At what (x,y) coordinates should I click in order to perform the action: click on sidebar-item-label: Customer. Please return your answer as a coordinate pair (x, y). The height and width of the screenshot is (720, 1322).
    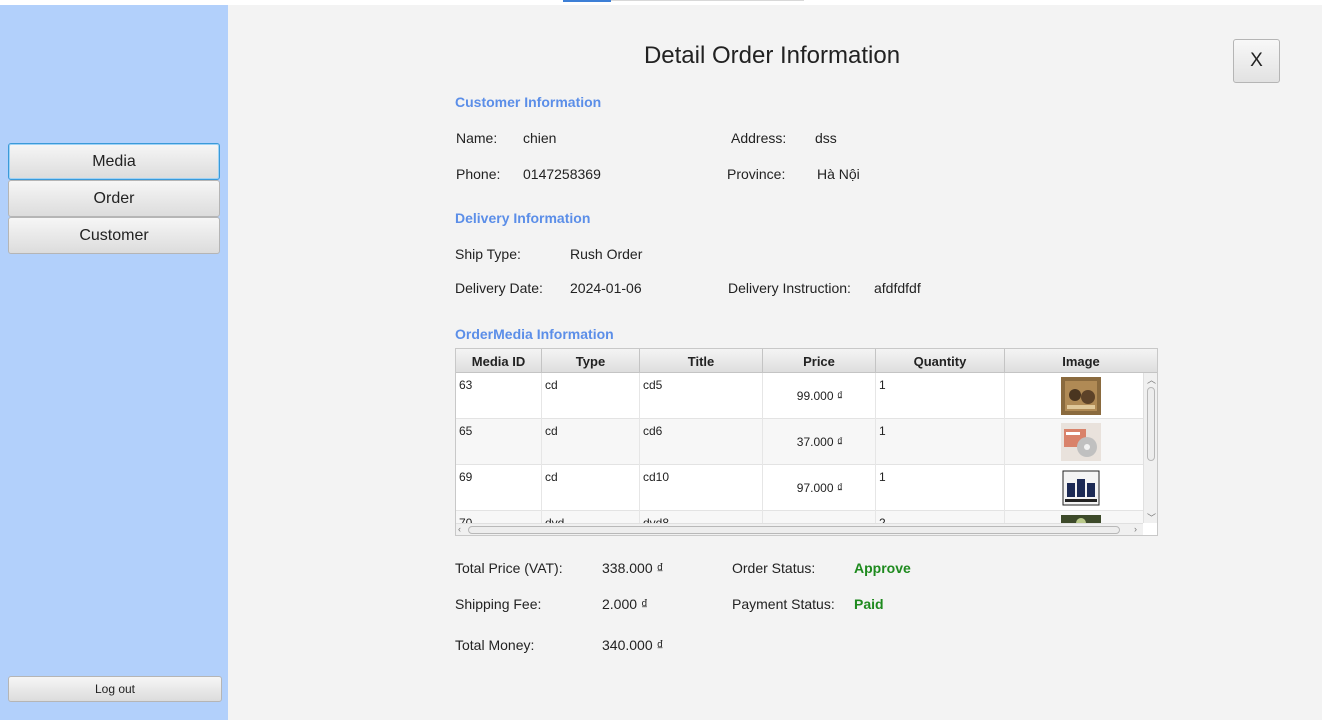
    Looking at the image, I should click on (114, 235).